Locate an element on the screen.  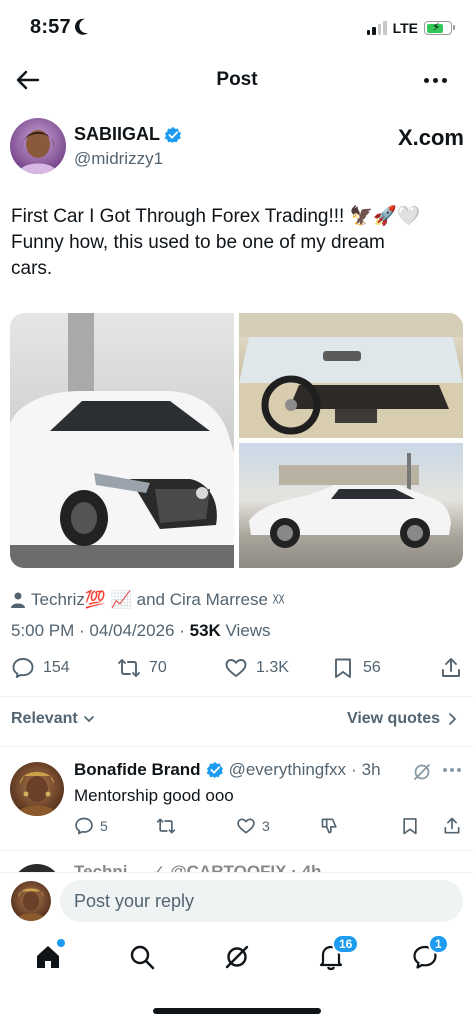
reply-like-button: 3 is located at coordinates (253, 826).